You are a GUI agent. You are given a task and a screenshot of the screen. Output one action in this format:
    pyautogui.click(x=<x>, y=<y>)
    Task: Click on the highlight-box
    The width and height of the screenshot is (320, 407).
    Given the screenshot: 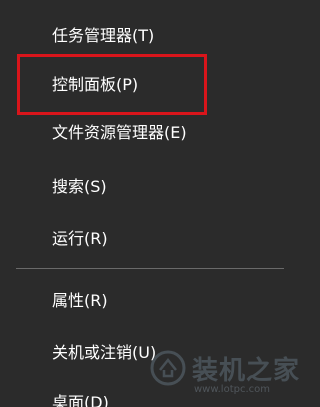 What is the action you would take?
    pyautogui.click(x=112, y=84)
    